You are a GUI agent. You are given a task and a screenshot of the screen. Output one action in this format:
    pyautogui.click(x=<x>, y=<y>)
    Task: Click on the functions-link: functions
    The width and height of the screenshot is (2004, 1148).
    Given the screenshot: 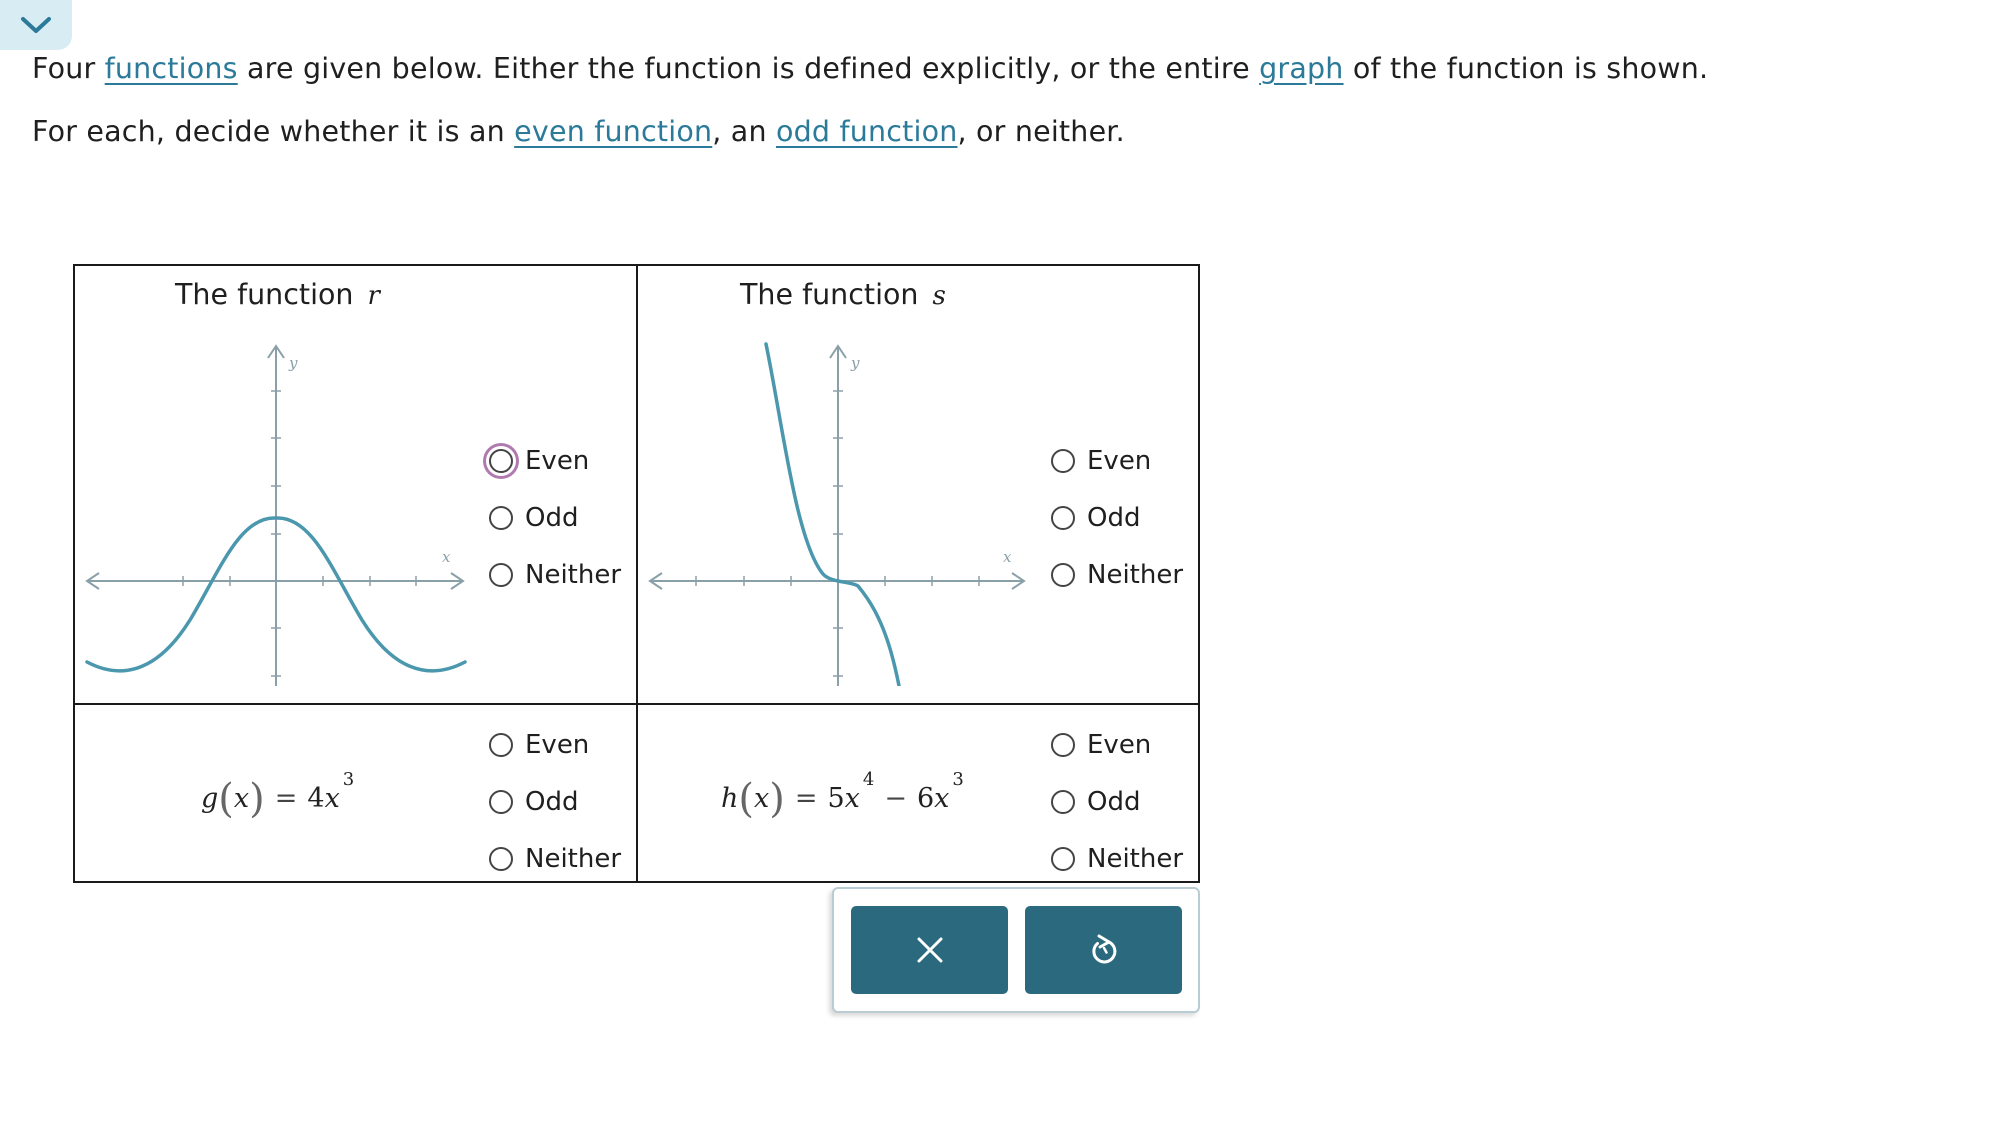 What is the action you would take?
    pyautogui.click(x=171, y=68)
    